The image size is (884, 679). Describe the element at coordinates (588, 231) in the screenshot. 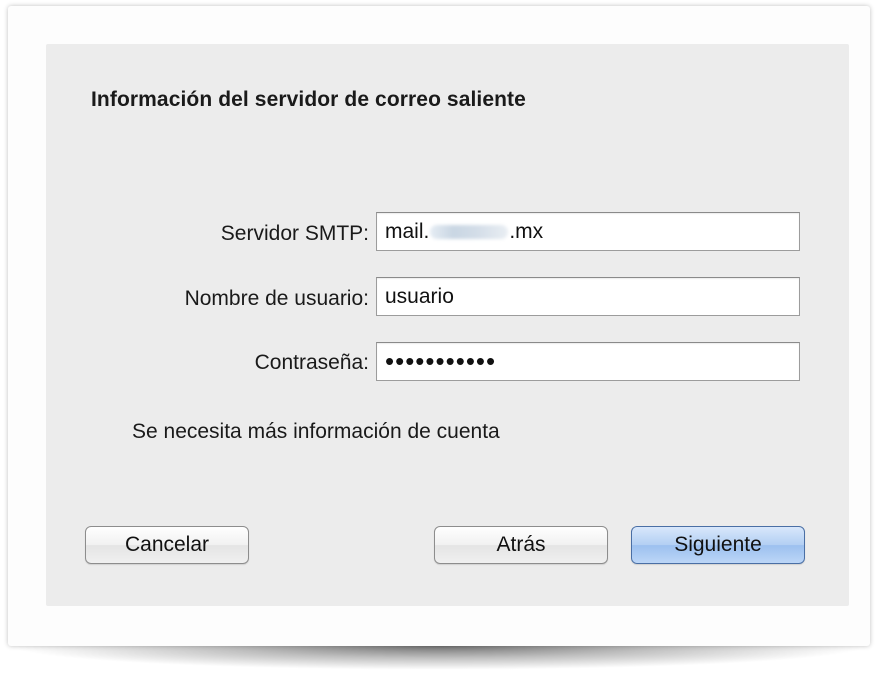

I see `smtp-server-field: mail. .mx` at that location.